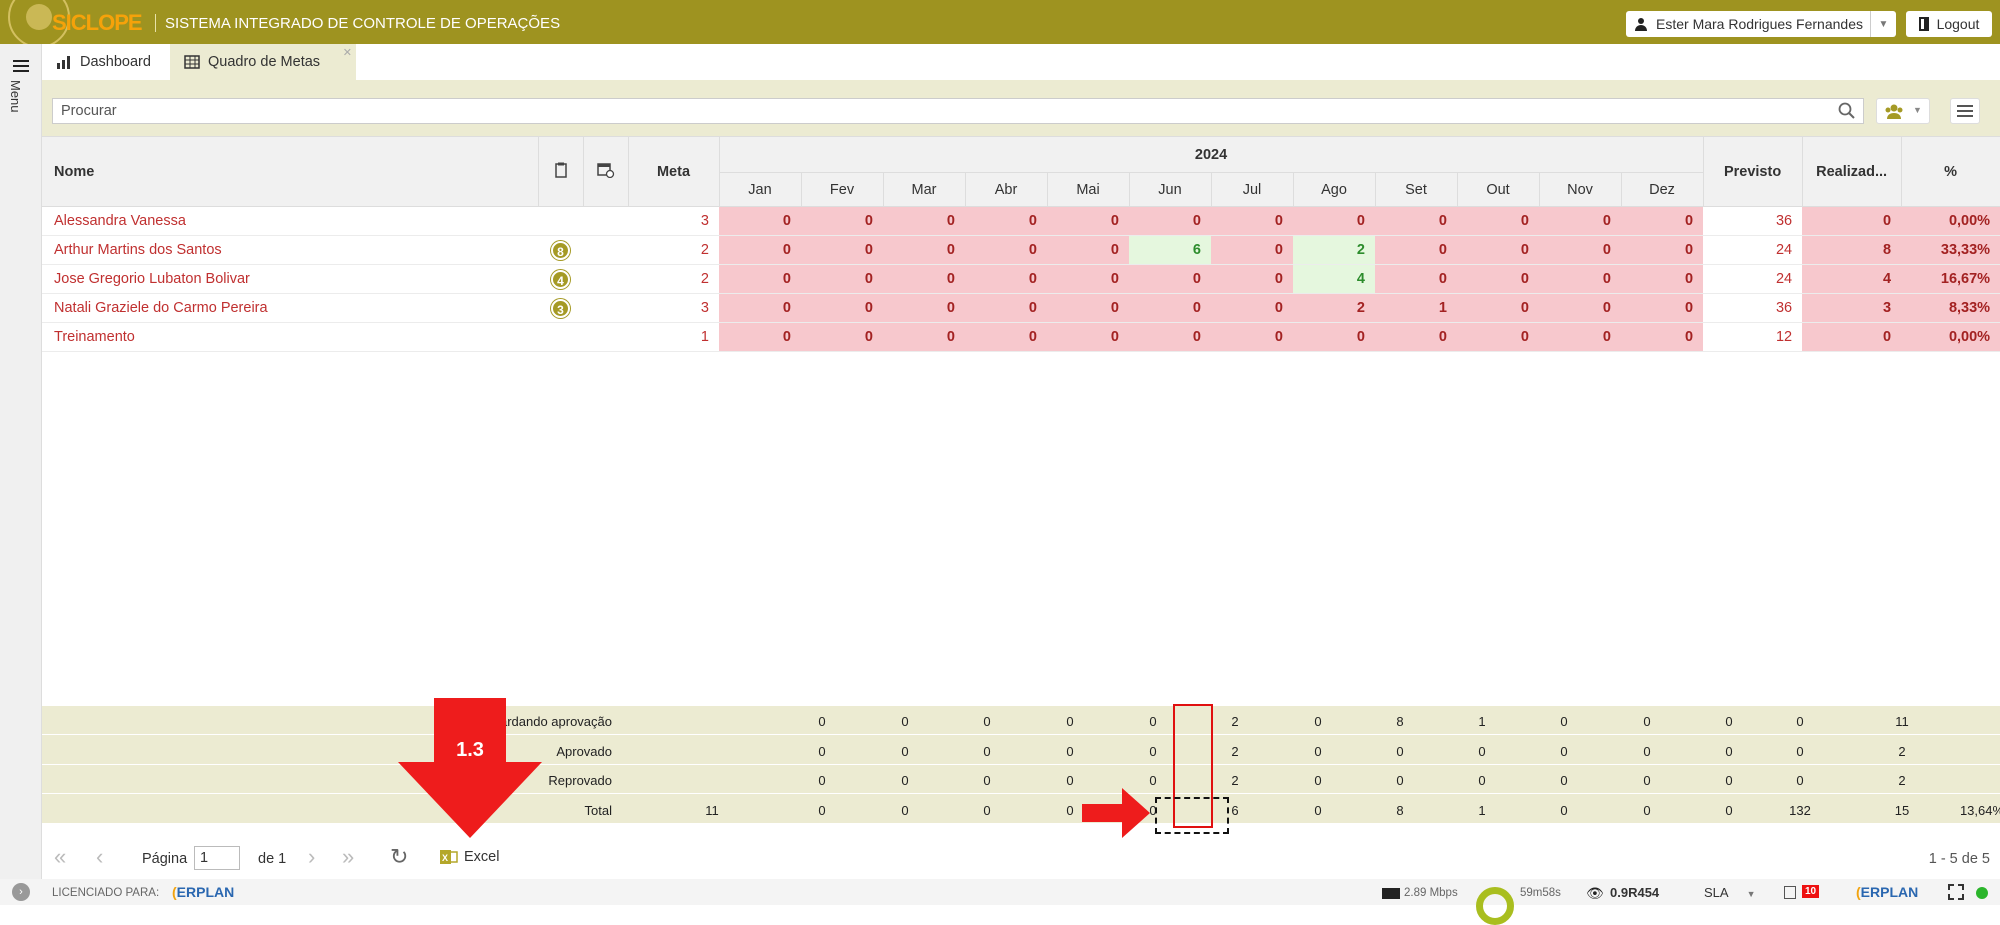 The height and width of the screenshot is (925, 2000). What do you see at coordinates (1021, 221) in the screenshot?
I see `table-row: Alessandra Vanessa 3 0 0 0 0 0 0 0 0 0 0 0 0 36 0 0,00%` at bounding box center [1021, 221].